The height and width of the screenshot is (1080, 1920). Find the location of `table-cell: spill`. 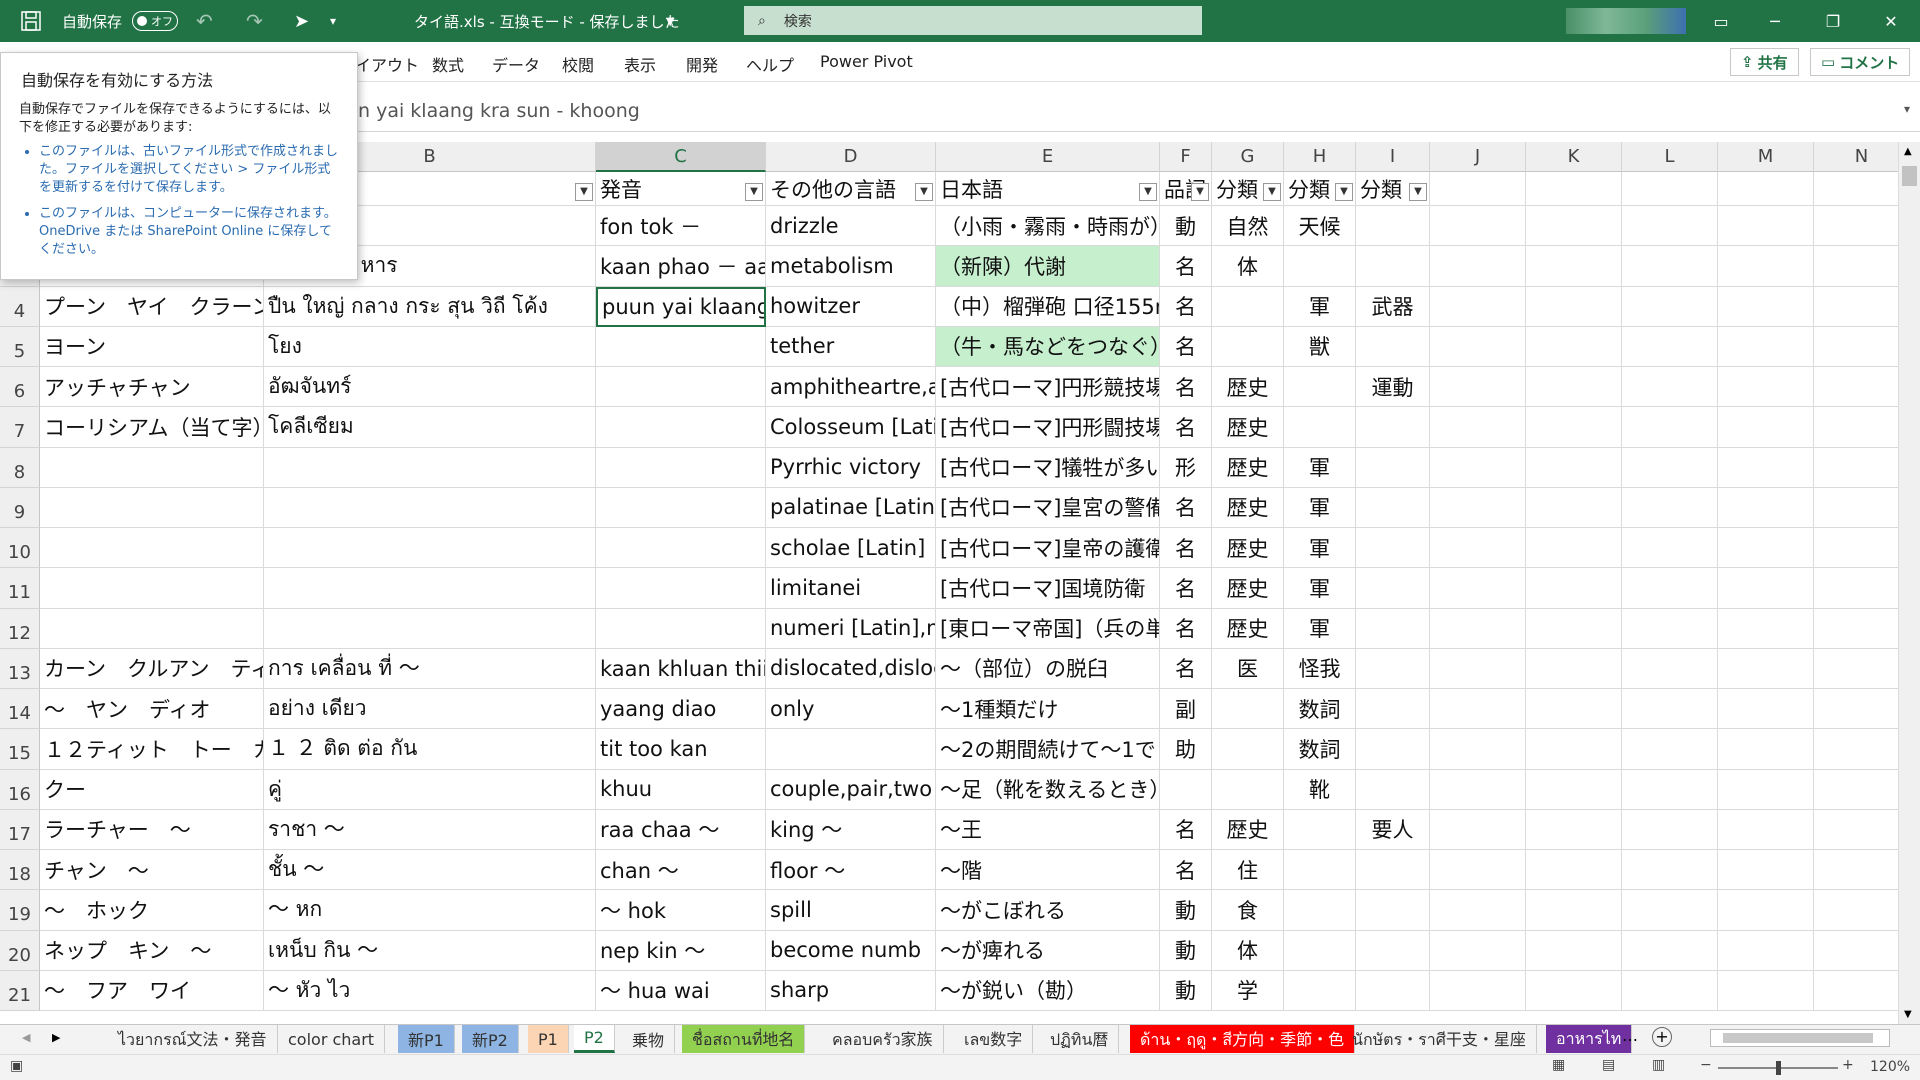

table-cell: spill is located at coordinates (851, 910).